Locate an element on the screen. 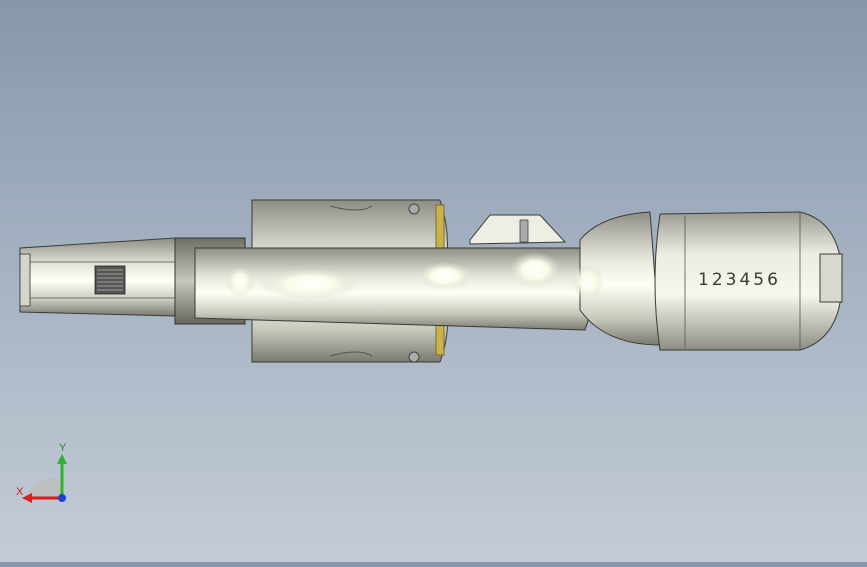 This screenshot has width=867, height=567. barrel is located at coordinates (97, 277).